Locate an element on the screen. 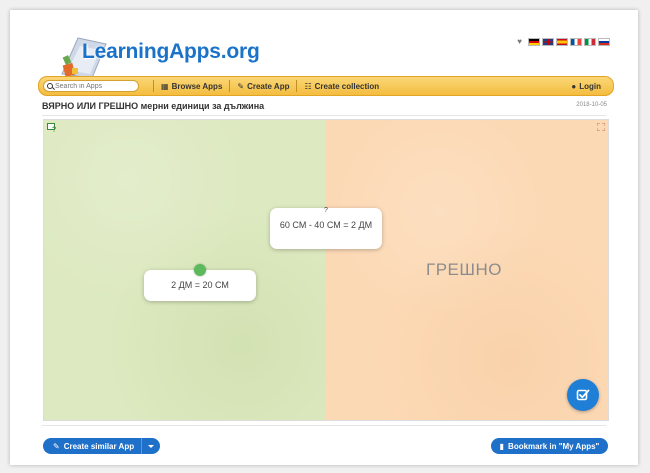 The image size is (650, 473). heart-icon: ♥ is located at coordinates (519, 41).